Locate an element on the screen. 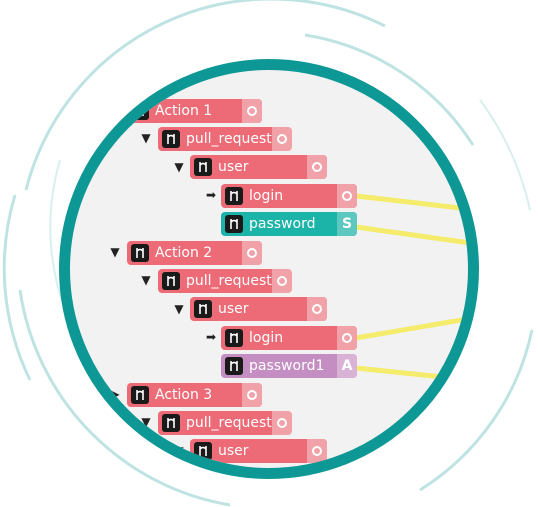  node-label: Action 2 is located at coordinates (184, 253).